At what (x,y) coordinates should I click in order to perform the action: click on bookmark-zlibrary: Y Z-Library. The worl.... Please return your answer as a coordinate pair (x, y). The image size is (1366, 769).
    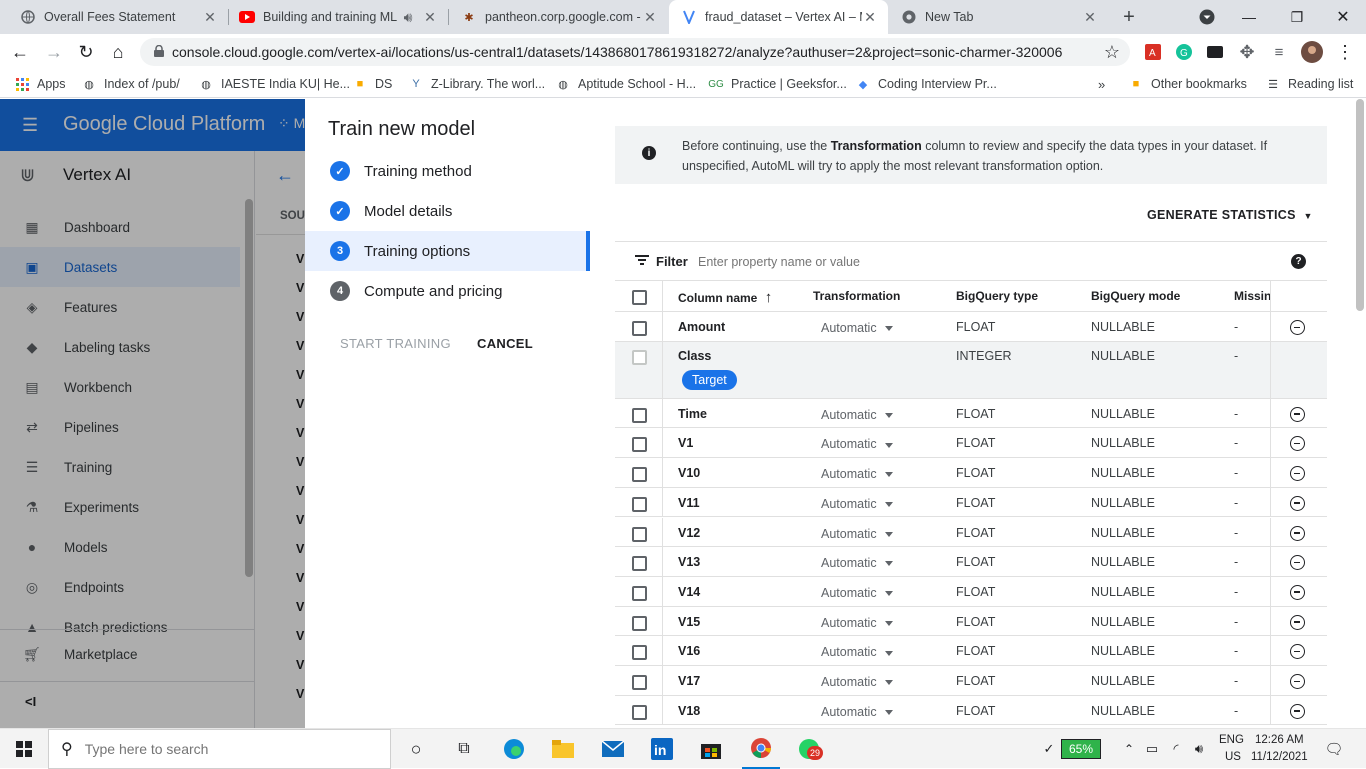
    Looking at the image, I should click on (477, 84).